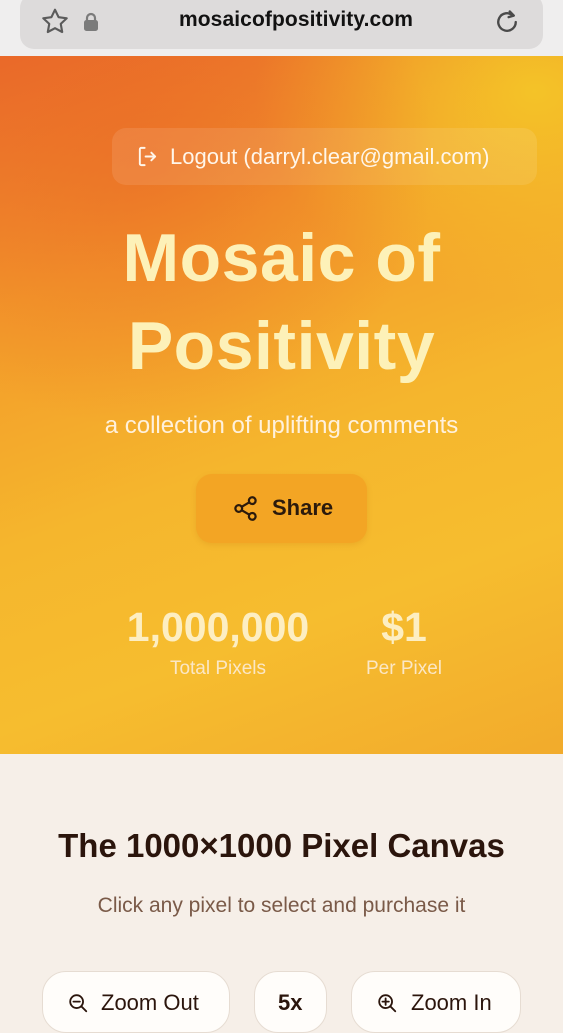  Describe the element at coordinates (451, 1002) in the screenshot. I see `zoom-in-label: Zoom In` at that location.